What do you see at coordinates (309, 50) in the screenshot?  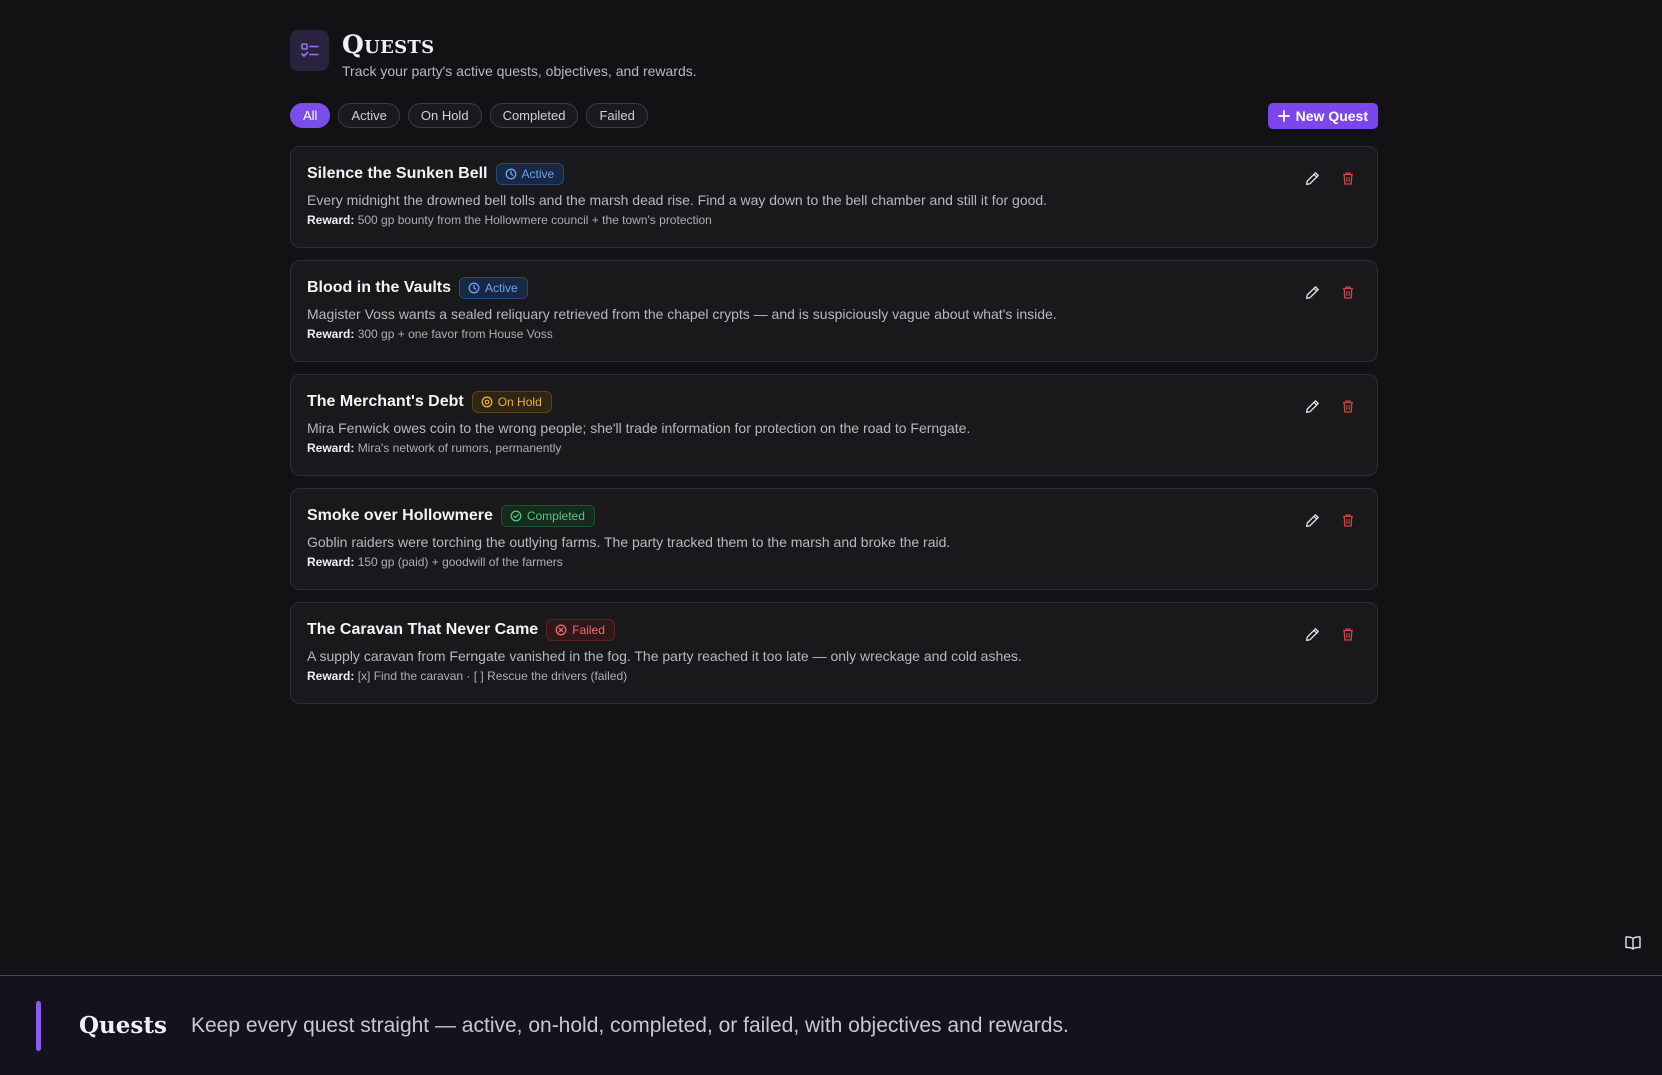 I see `list-check-icon` at bounding box center [309, 50].